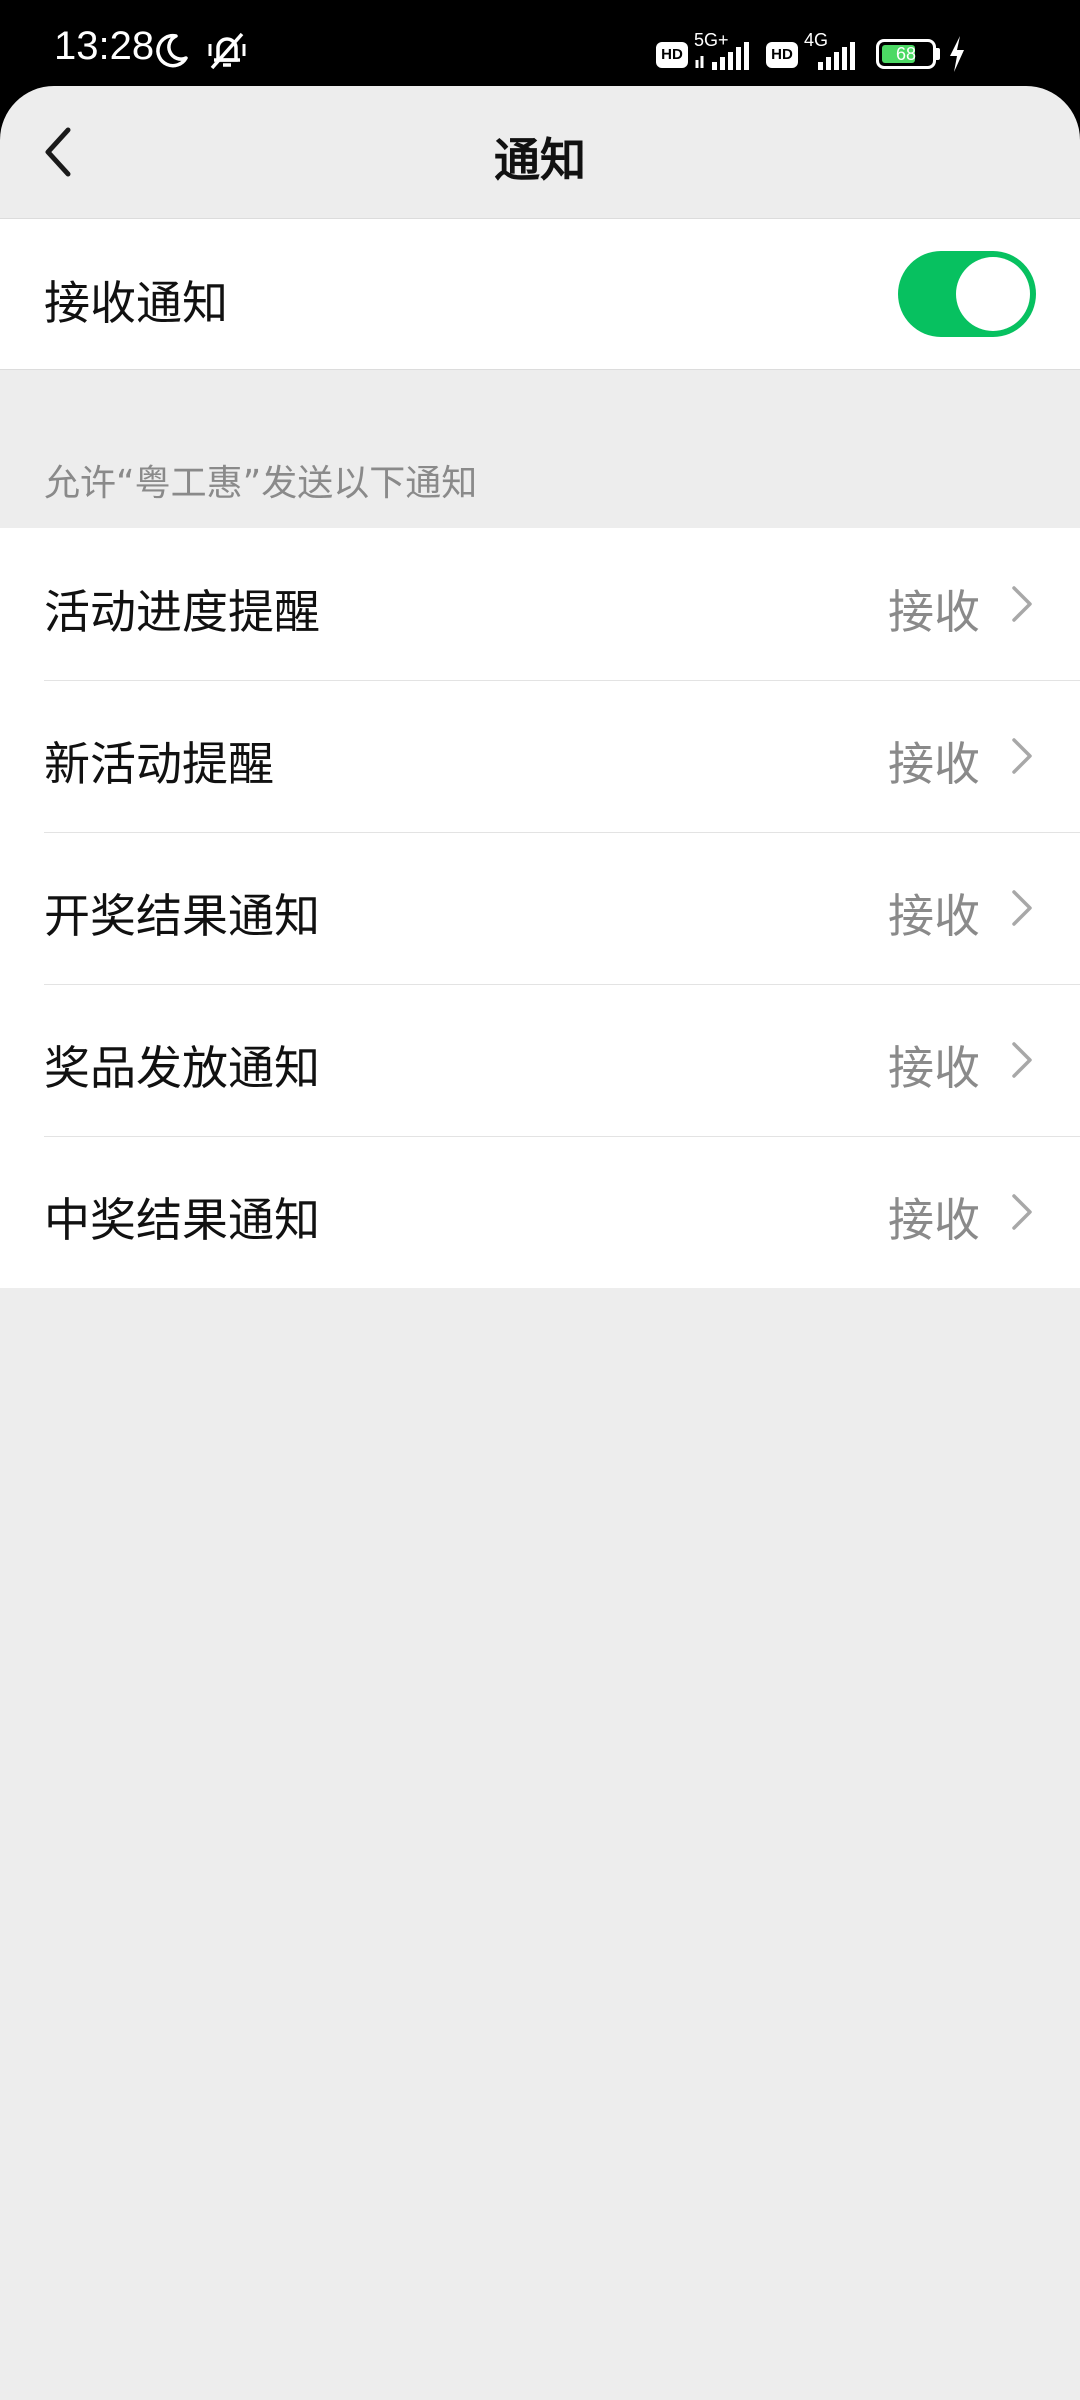 Image resolution: width=1080 pixels, height=2400 pixels. What do you see at coordinates (938, 54) in the screenshot?
I see `battery-cap` at bounding box center [938, 54].